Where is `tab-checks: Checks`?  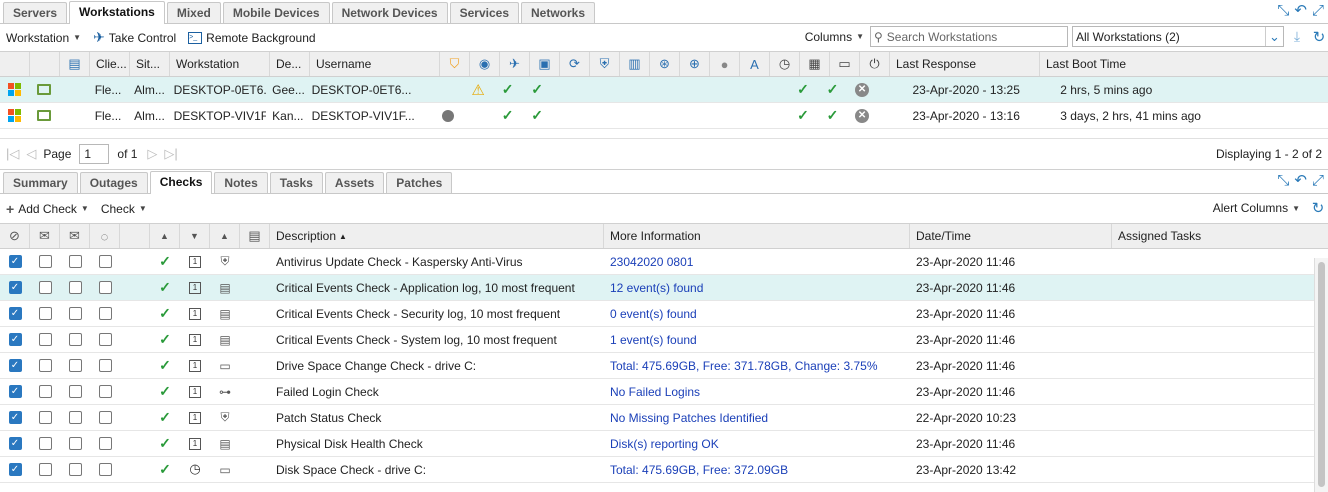
tab-checks: Checks is located at coordinates (181, 182).